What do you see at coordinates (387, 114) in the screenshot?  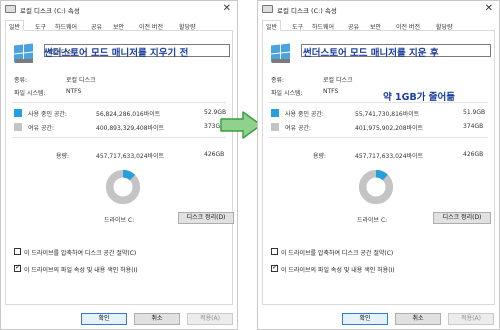 I see `used-space-bytes: 55,741,730,816바이트` at bounding box center [387, 114].